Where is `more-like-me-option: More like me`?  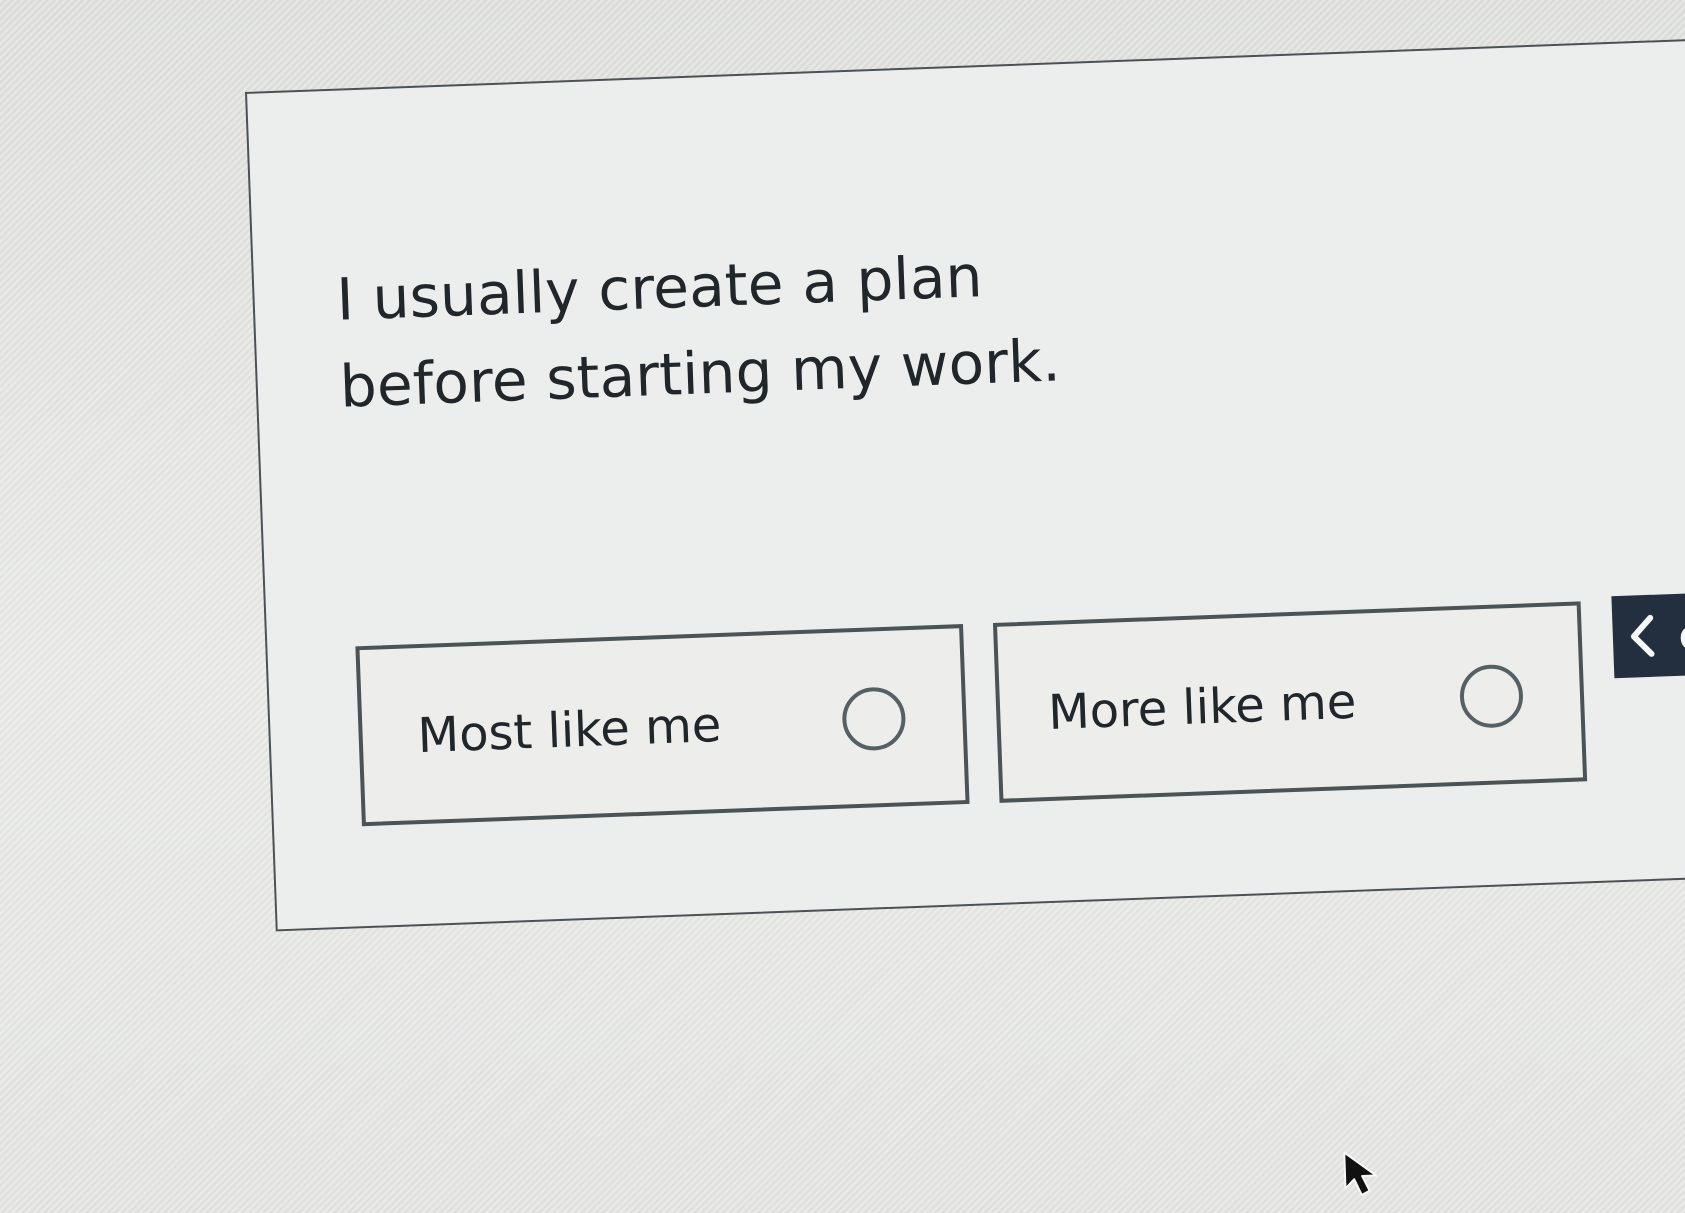 more-like-me-option: More like me is located at coordinates (1290, 702).